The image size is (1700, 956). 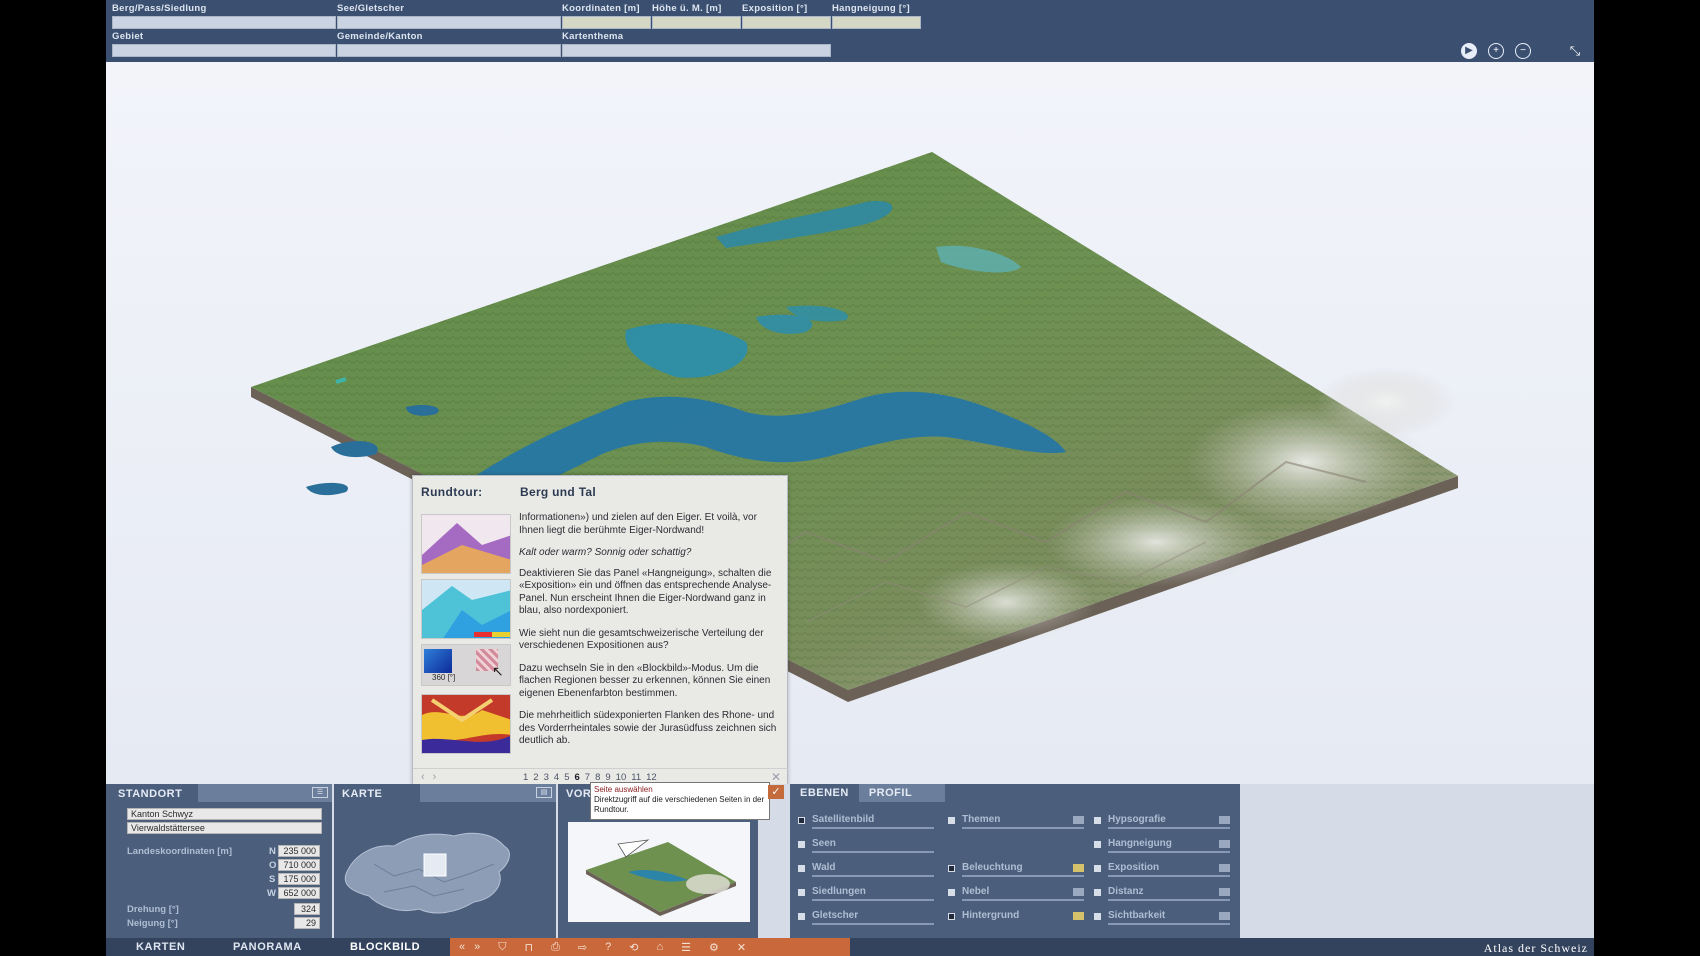 I want to click on layer-label: Distanz, so click(x=1126, y=891).